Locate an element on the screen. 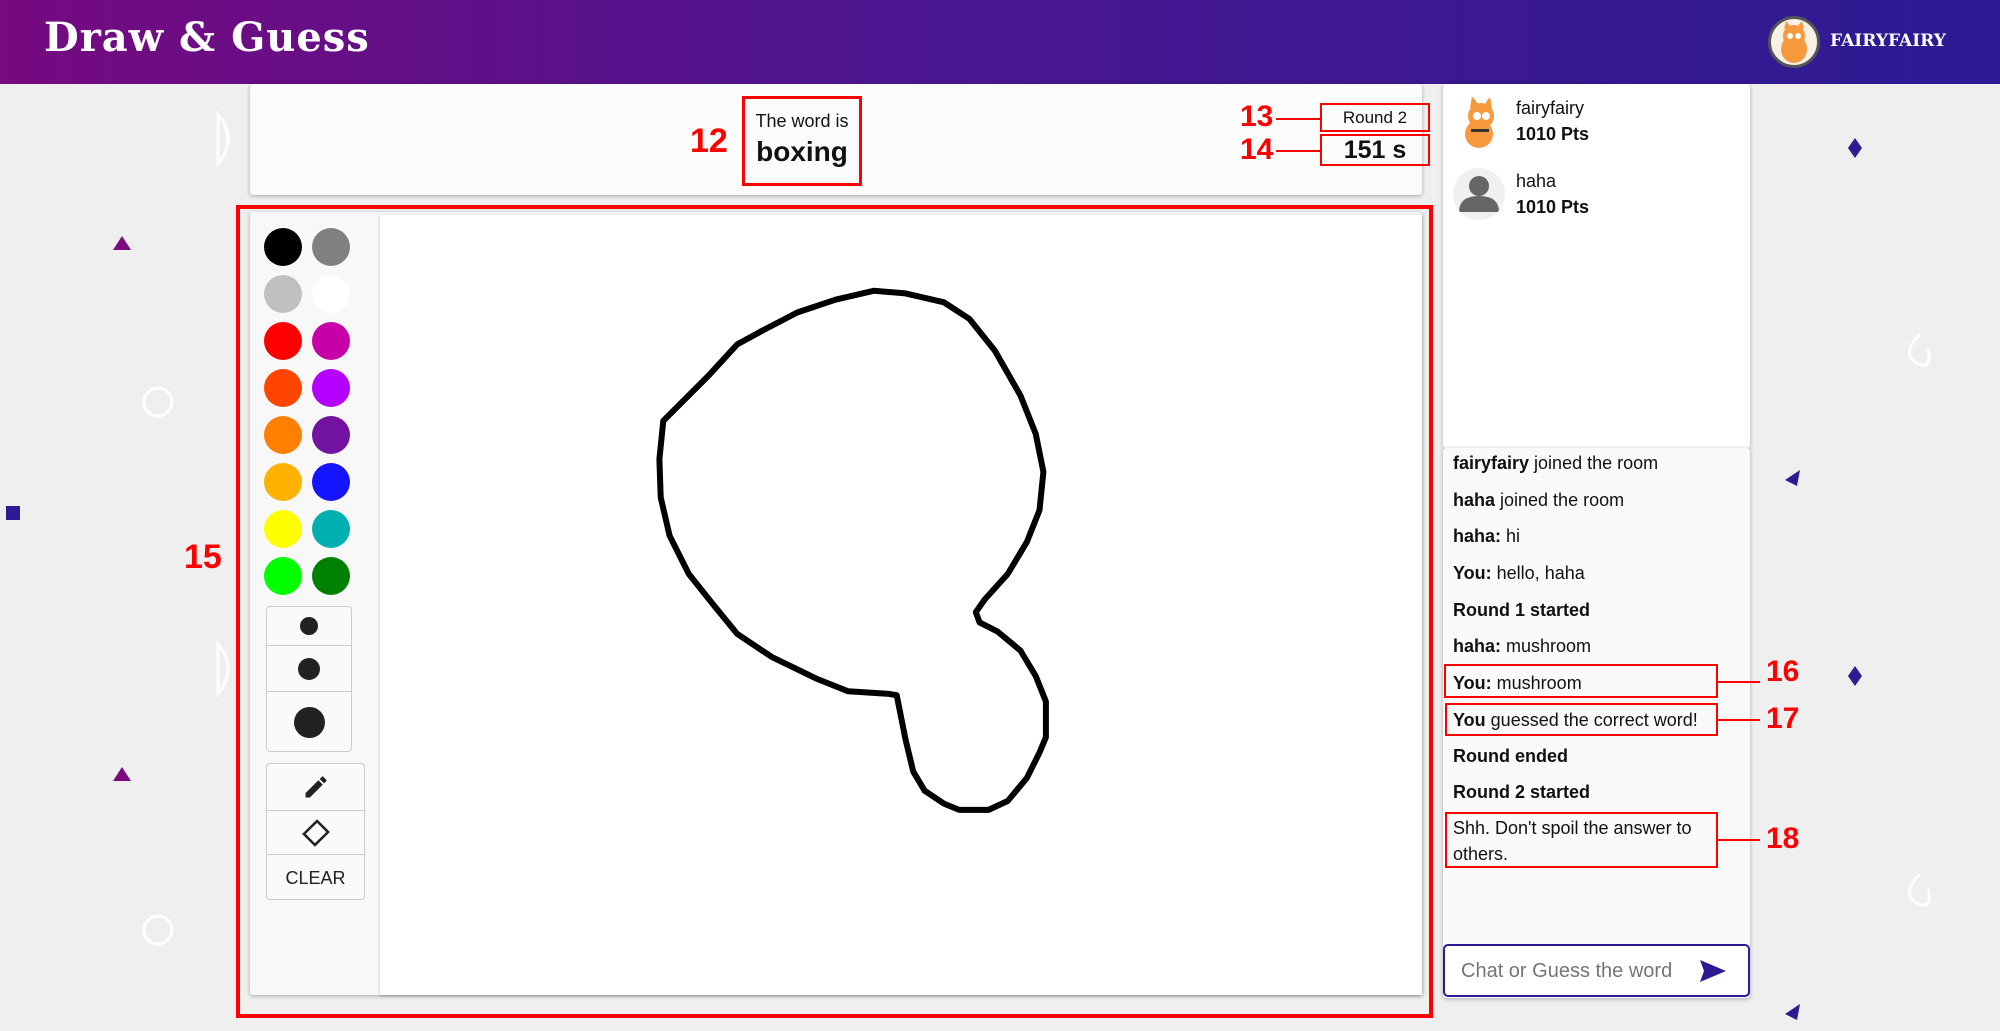 The image size is (2000, 1031). eraser-button is located at coordinates (315, 833).